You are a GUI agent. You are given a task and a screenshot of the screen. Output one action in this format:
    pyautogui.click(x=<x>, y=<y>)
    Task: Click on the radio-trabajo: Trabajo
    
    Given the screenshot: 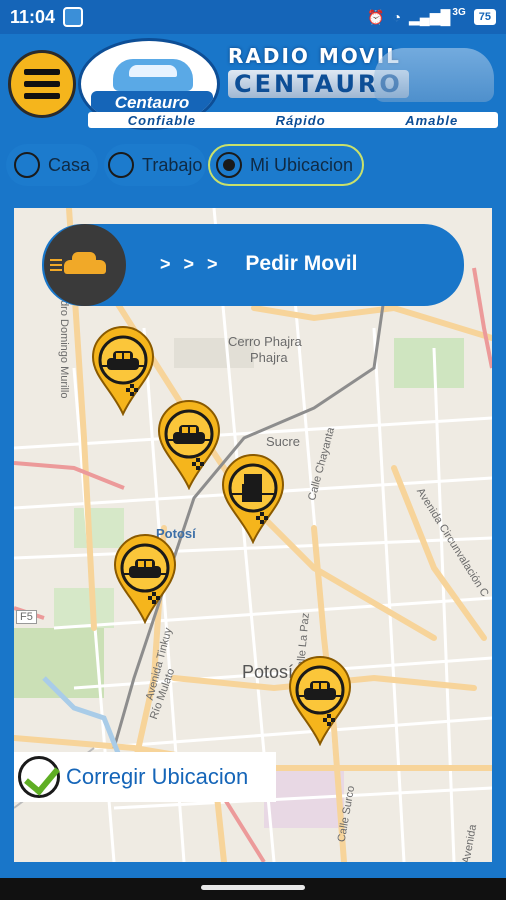 What is the action you would take?
    pyautogui.click(x=155, y=165)
    